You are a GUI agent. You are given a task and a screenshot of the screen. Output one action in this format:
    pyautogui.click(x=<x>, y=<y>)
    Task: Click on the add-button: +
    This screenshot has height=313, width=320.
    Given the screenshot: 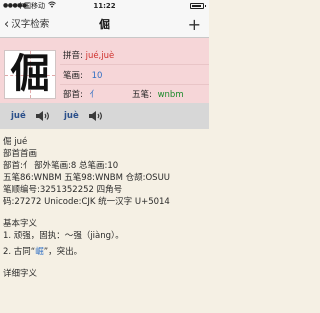 What is the action you would take?
    pyautogui.click(x=194, y=25)
    